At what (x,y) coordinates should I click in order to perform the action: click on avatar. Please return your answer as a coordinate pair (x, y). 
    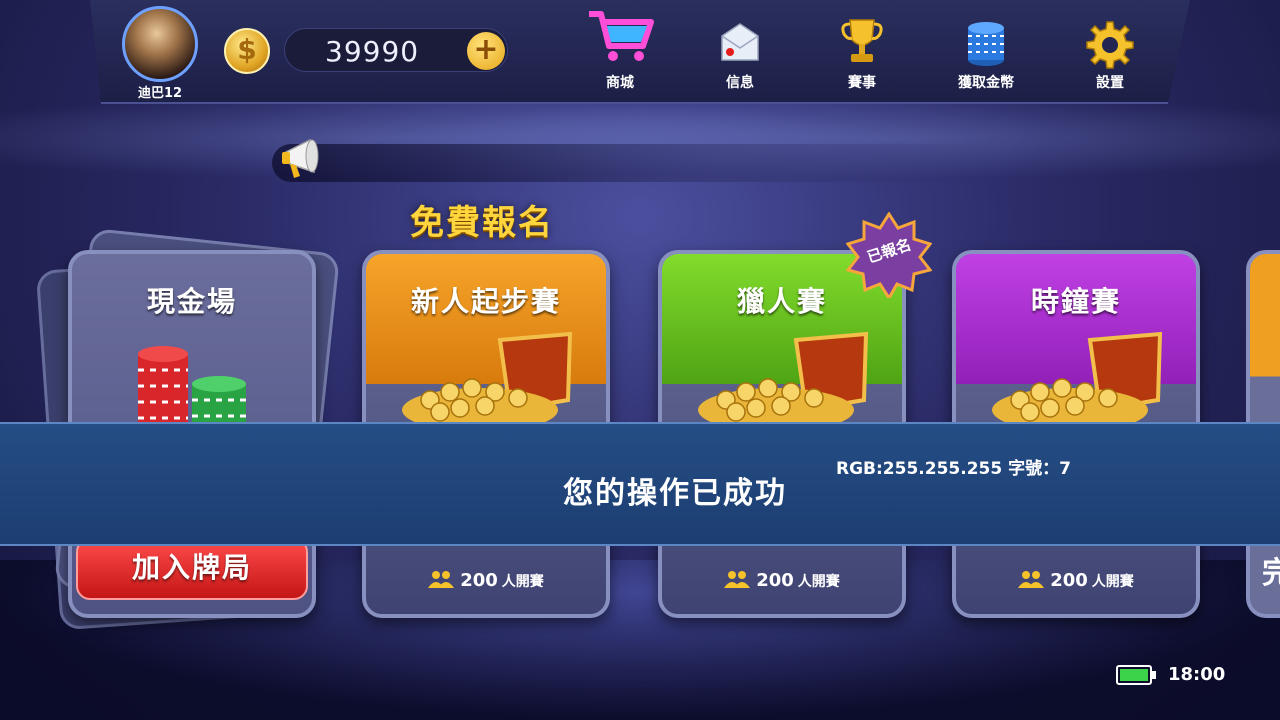
    Looking at the image, I should click on (160, 44).